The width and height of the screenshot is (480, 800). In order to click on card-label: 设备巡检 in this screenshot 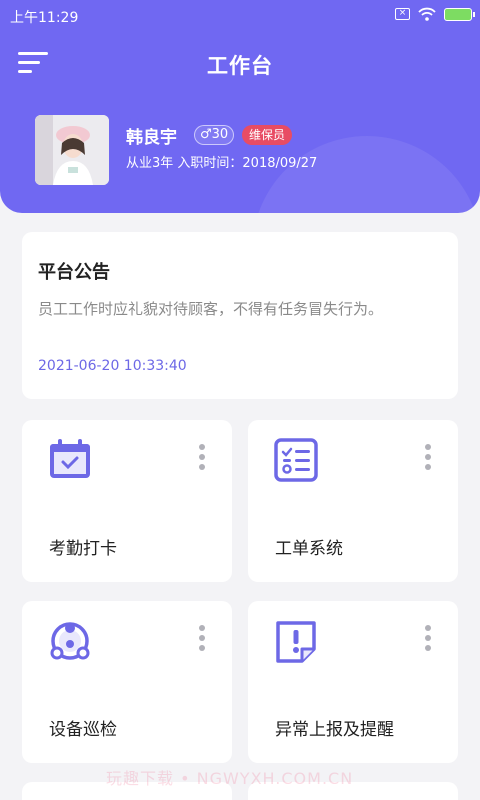, I will do `click(83, 730)`.